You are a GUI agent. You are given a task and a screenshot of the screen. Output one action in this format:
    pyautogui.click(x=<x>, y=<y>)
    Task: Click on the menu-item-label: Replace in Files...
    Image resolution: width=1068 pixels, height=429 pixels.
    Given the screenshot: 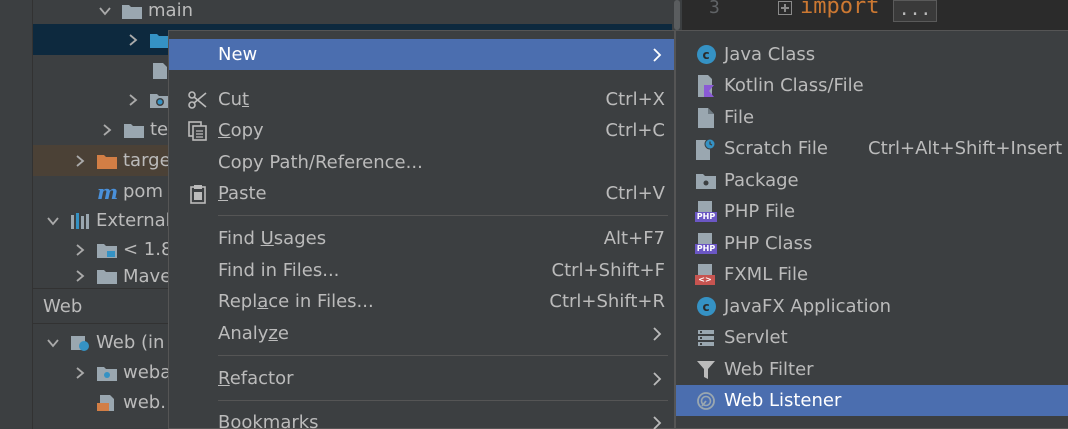 What is the action you would take?
    pyautogui.click(x=296, y=301)
    